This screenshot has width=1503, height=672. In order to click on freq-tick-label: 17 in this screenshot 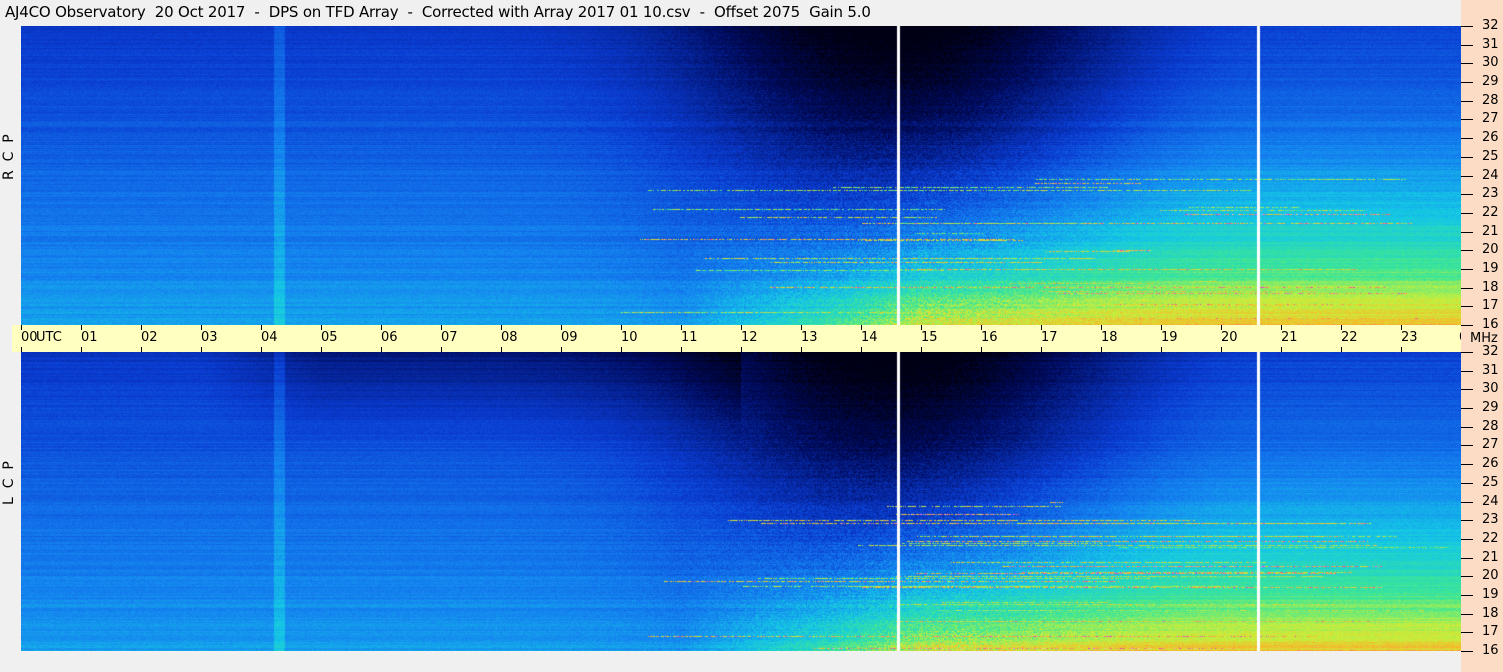, I will do `click(1490, 305)`.